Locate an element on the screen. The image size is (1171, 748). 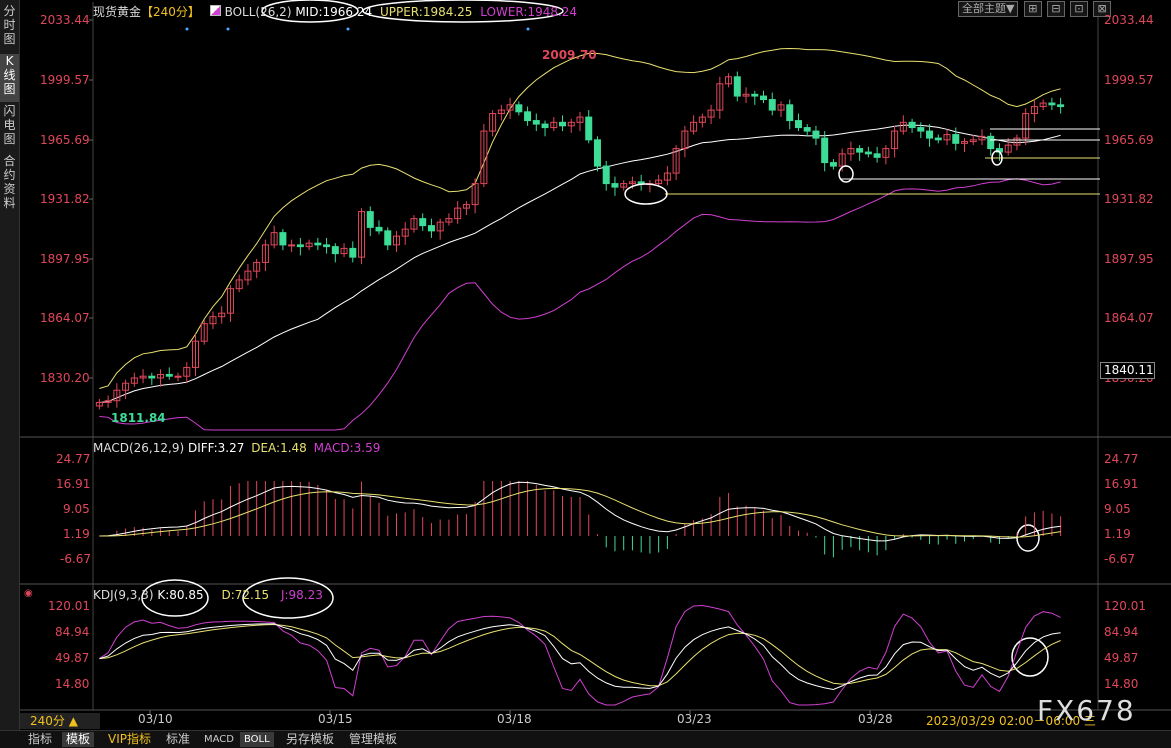
layout-1-icon: ⊞ is located at coordinates (1033, 9).